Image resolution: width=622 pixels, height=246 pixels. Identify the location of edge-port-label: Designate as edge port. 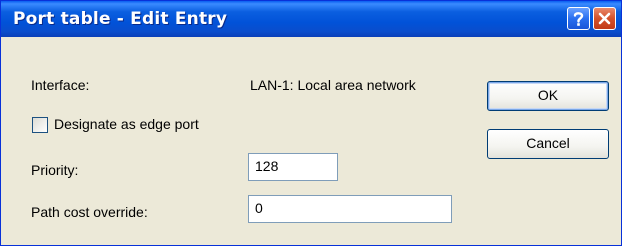
(126, 124).